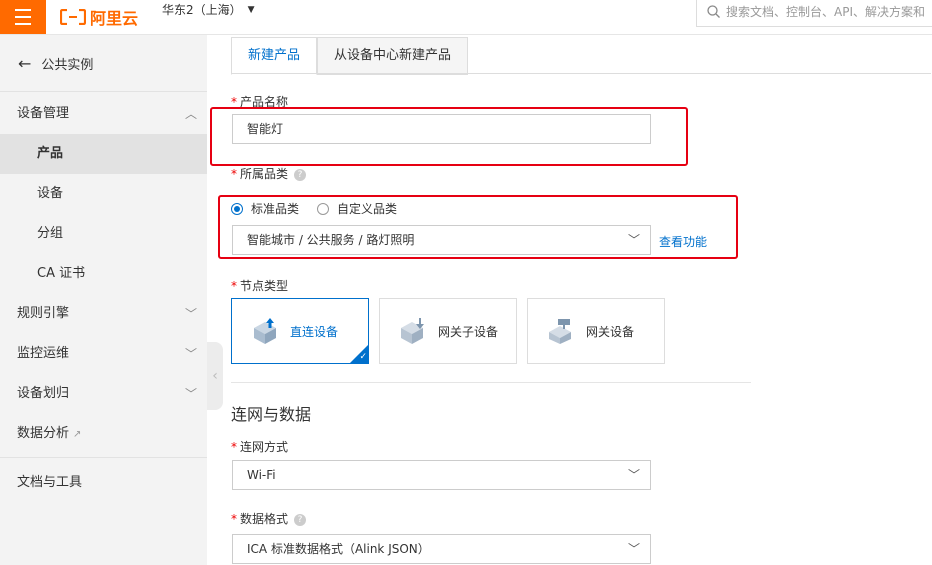  What do you see at coordinates (43, 393) in the screenshot?
I see `sidebar-item-label: 设备划归` at bounding box center [43, 393].